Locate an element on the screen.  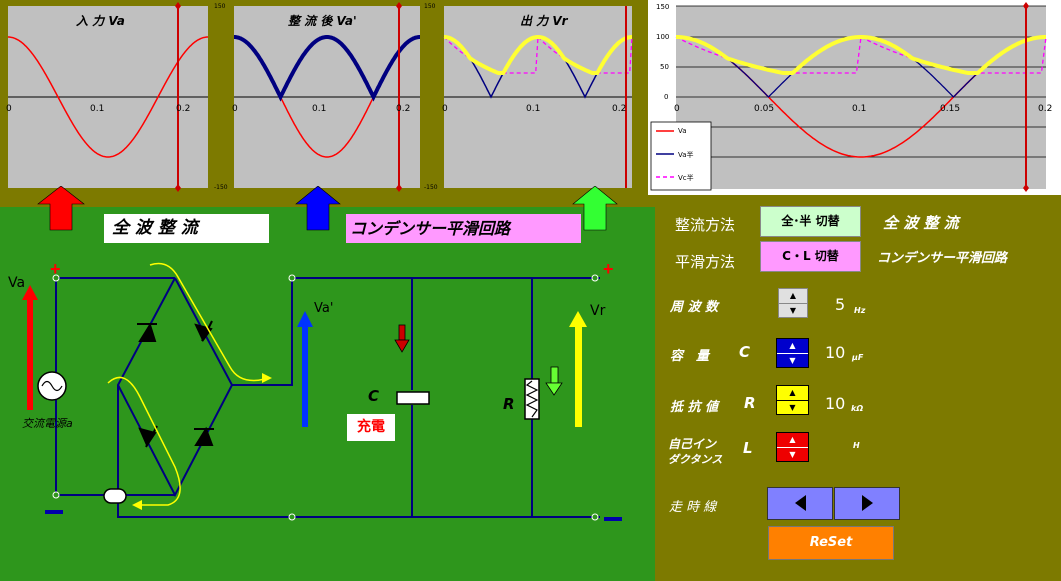
resistor-label: R is located at coordinates (509, 404).